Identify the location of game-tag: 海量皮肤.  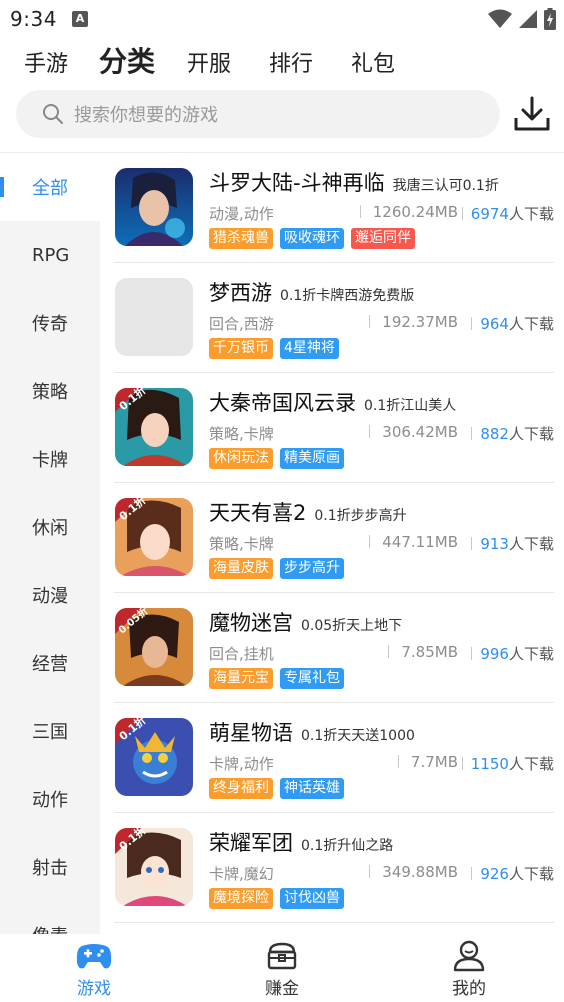
(241, 568).